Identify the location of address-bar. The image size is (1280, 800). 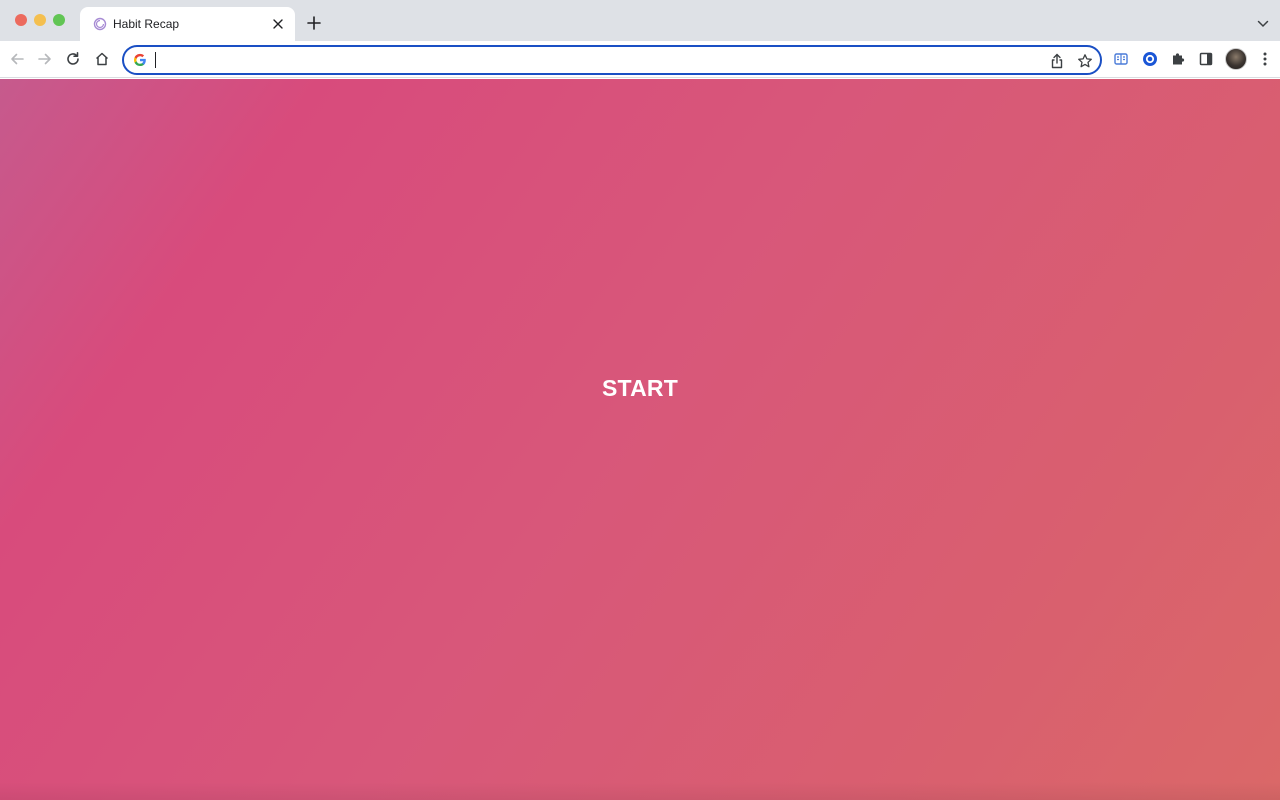
(612, 60).